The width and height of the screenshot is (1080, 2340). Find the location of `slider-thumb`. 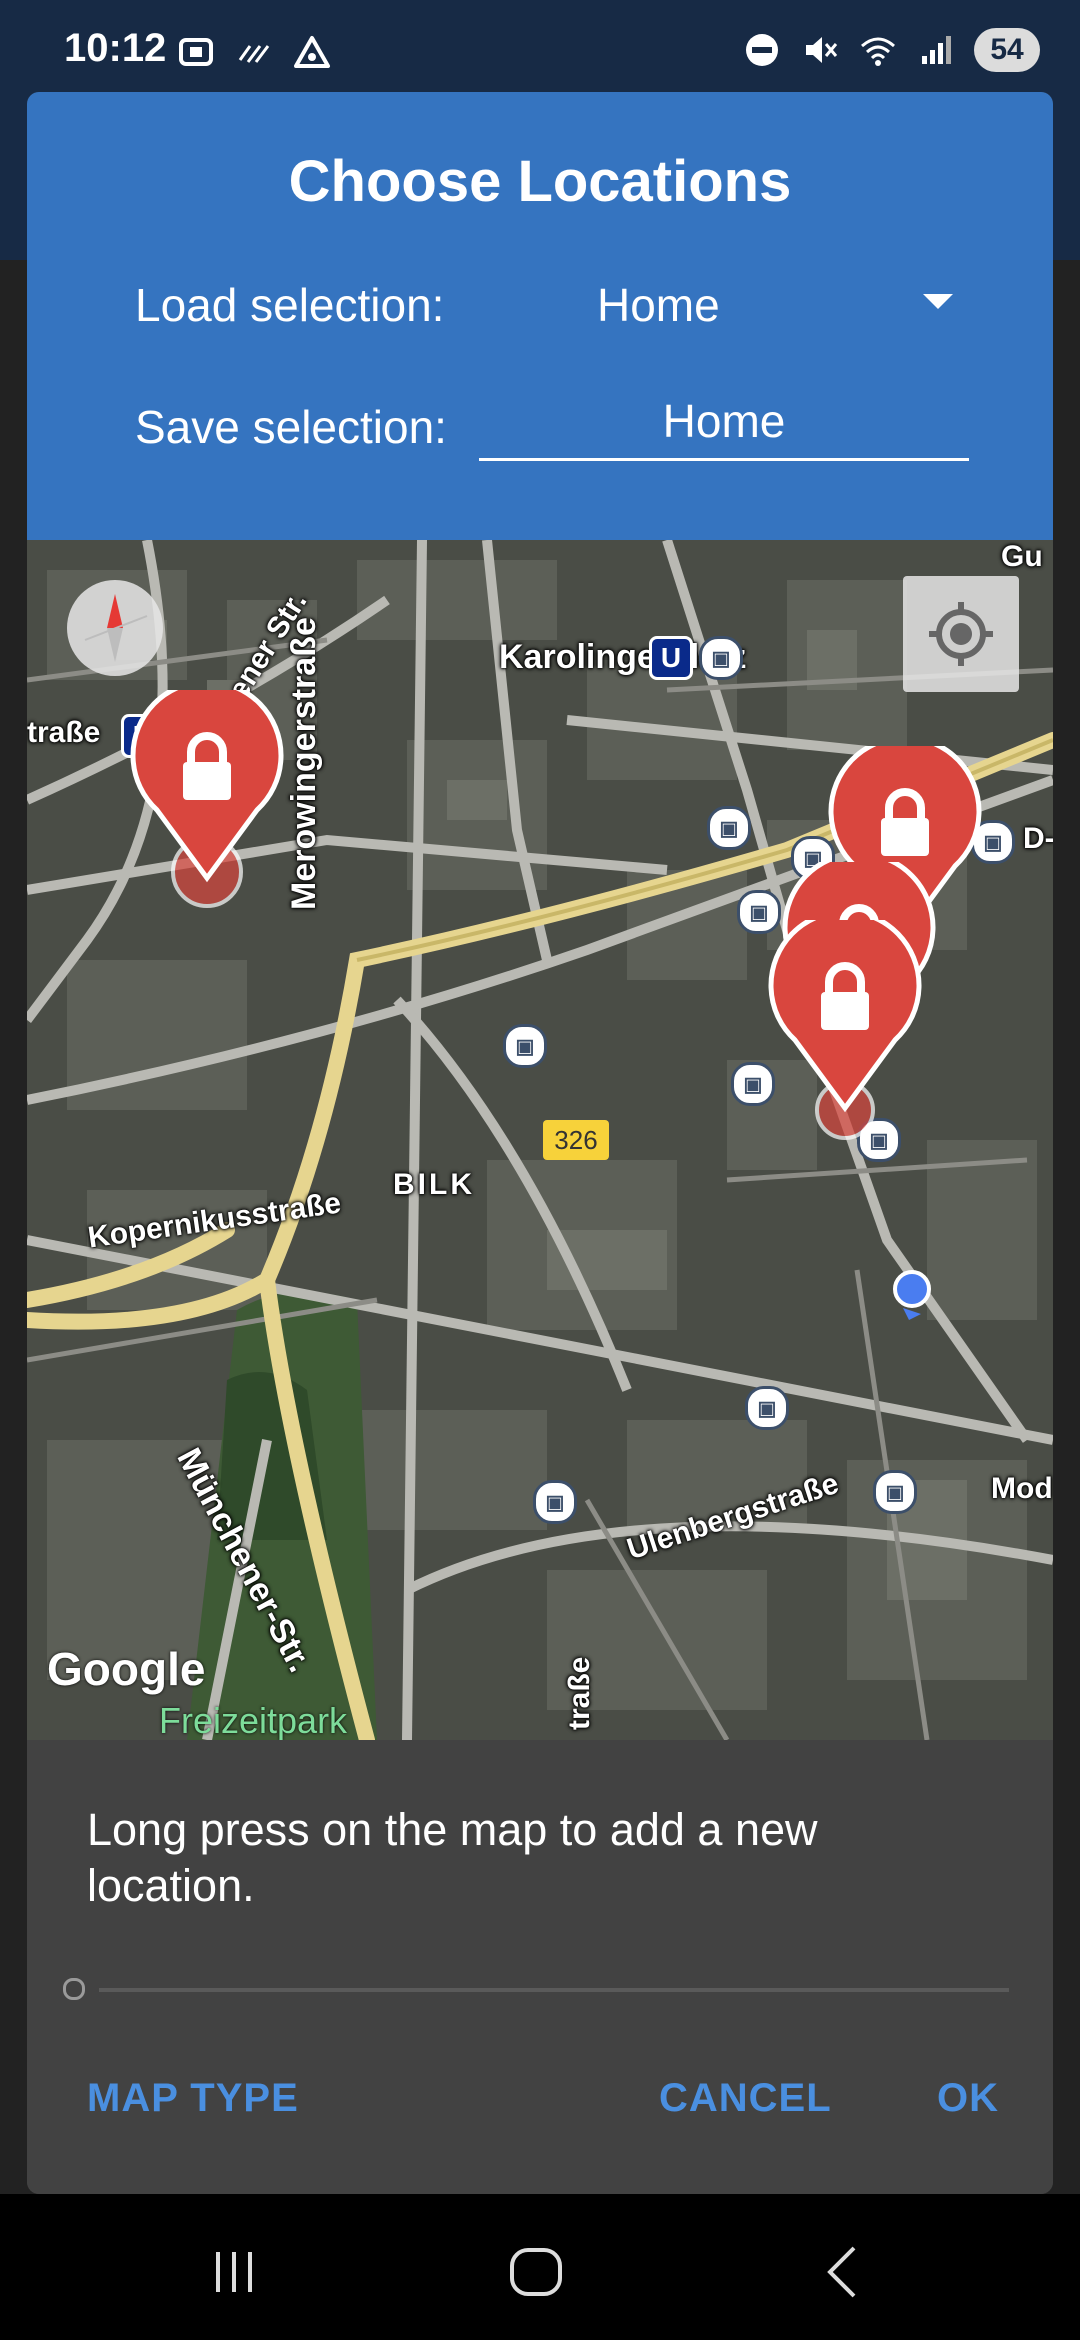

slider-thumb is located at coordinates (74, 1989).